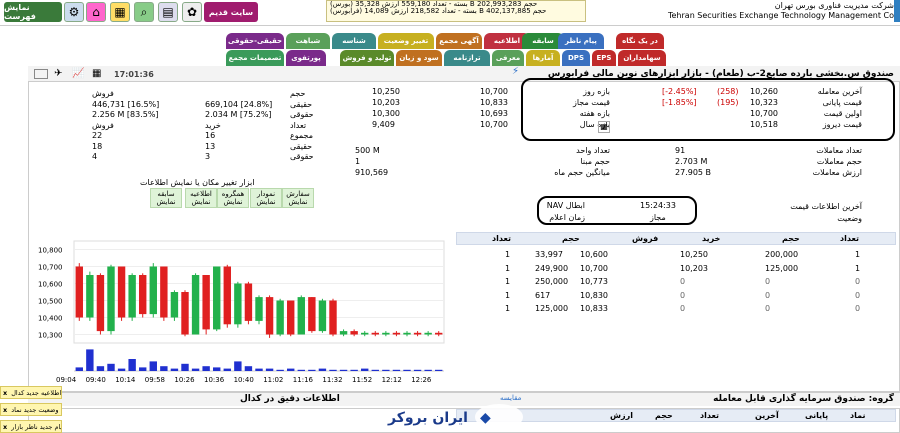  I want to click on stat2-value: 500 M, so click(367, 150).